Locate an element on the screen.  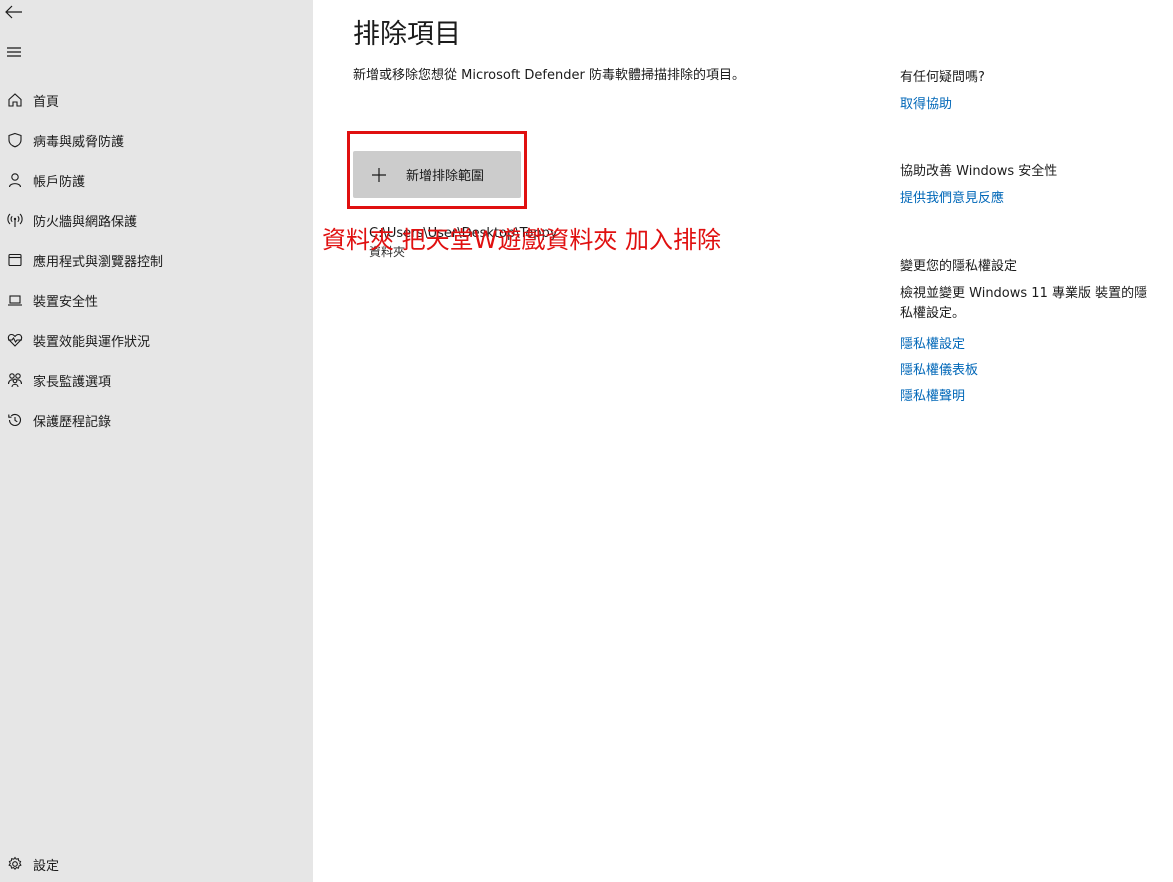
laptop-icon is located at coordinates (15, 300).